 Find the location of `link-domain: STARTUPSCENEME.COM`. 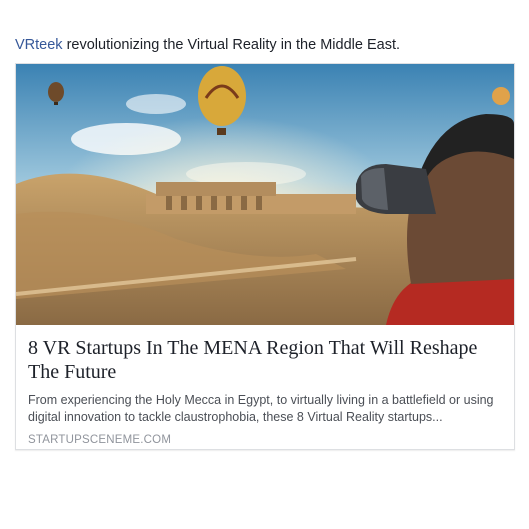

link-domain: STARTUPSCENEME.COM is located at coordinates (100, 440).